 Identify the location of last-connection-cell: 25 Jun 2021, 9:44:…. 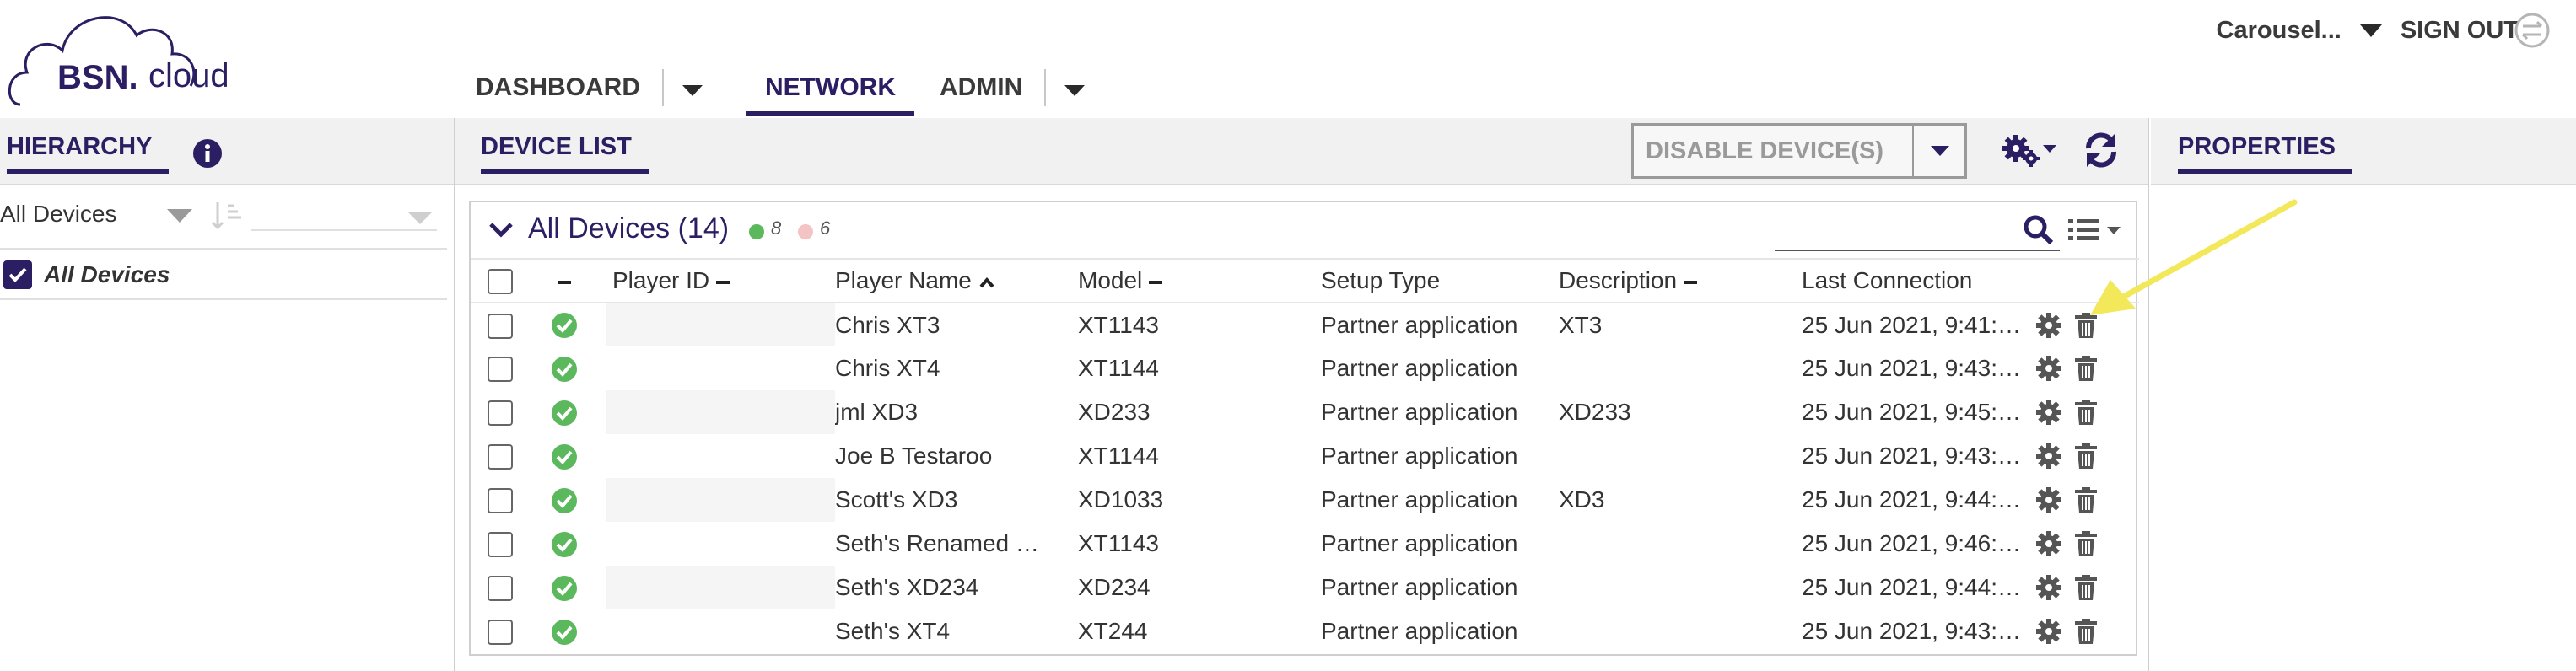
(1911, 587).